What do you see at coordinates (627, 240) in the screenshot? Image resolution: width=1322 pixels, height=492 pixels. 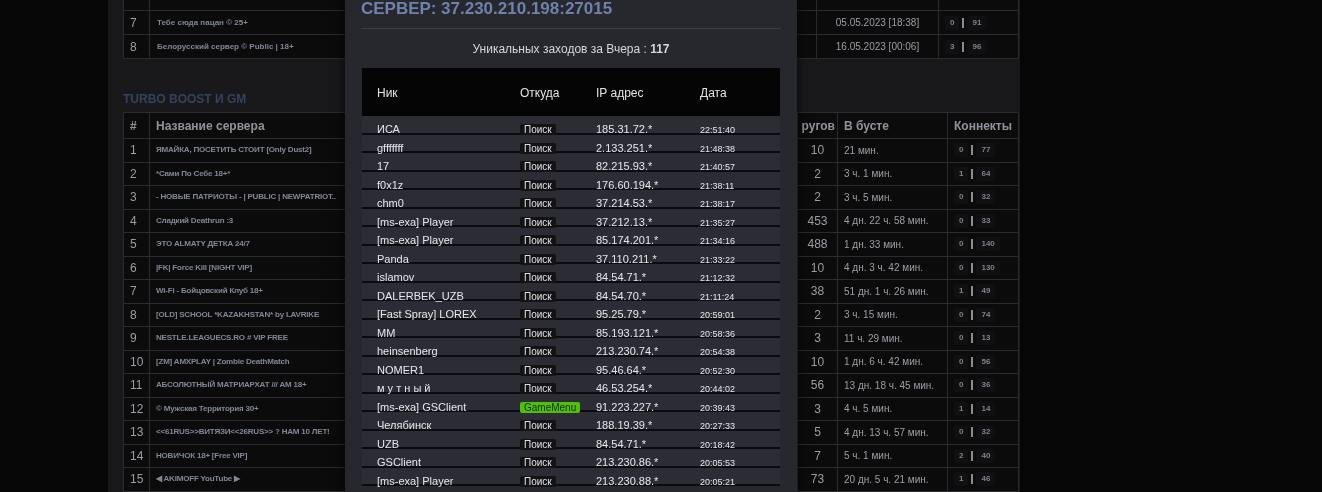 I see `ip-address: 85.174.201.*` at bounding box center [627, 240].